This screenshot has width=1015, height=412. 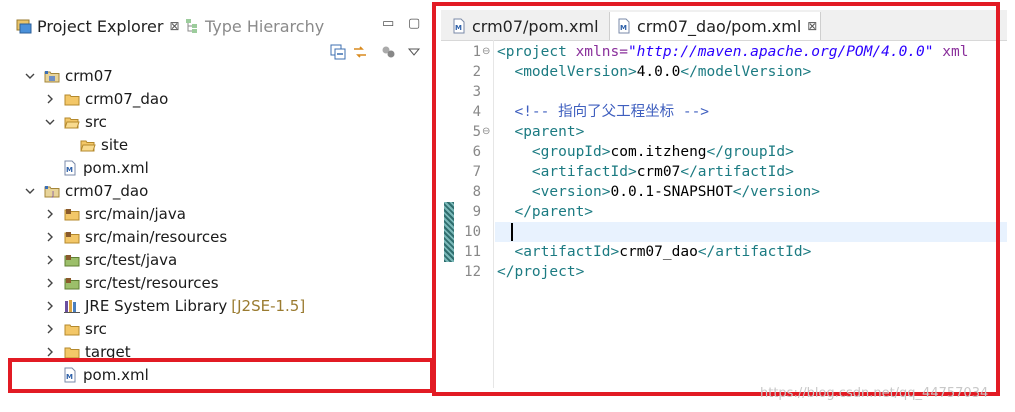 I want to click on code-line-2: <modelVersion>4.0.0</modelVersion>, so click(x=654, y=72).